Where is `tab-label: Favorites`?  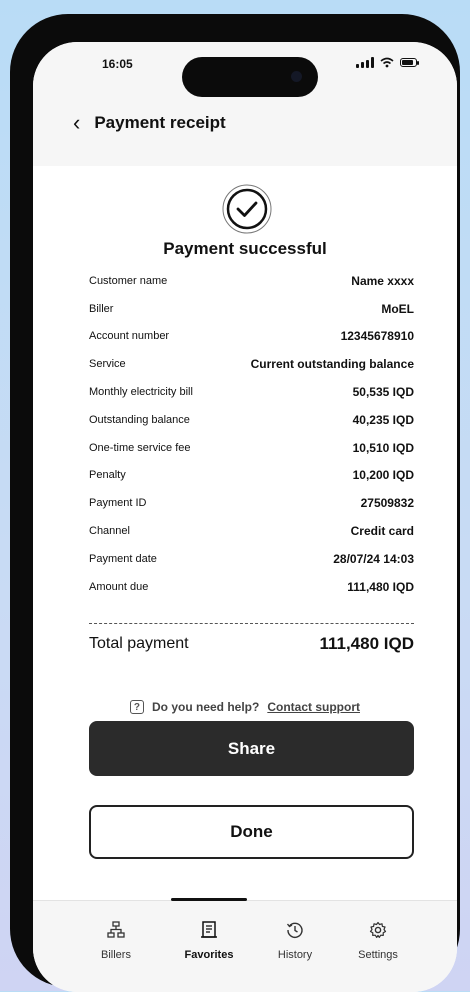
tab-label: Favorites is located at coordinates (209, 955).